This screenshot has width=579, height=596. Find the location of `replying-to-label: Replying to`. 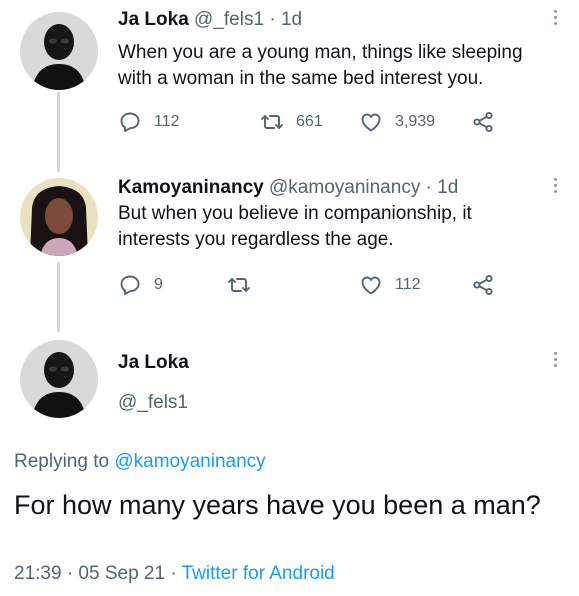

replying-to-label: Replying to is located at coordinates (62, 461).